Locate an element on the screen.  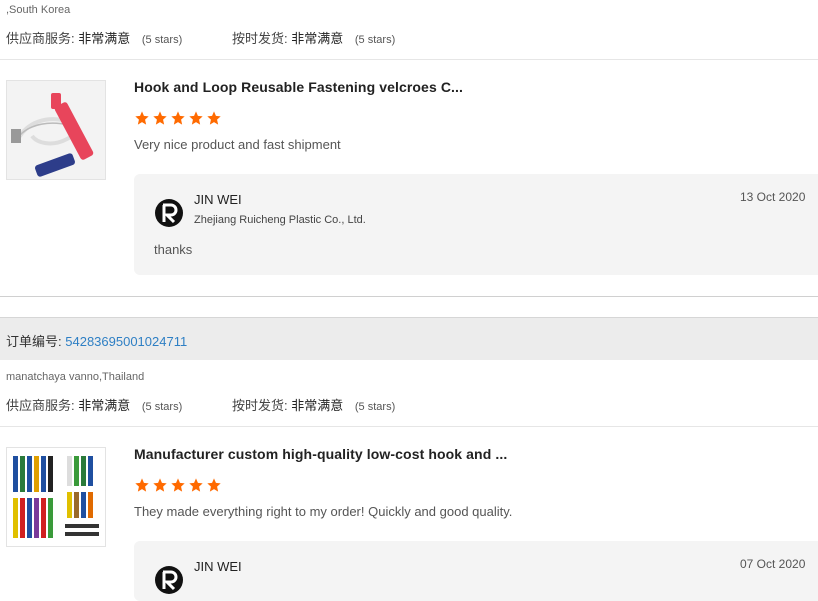
order-number-row: 订单编号: 54283695001024711 is located at coordinates (96, 340).